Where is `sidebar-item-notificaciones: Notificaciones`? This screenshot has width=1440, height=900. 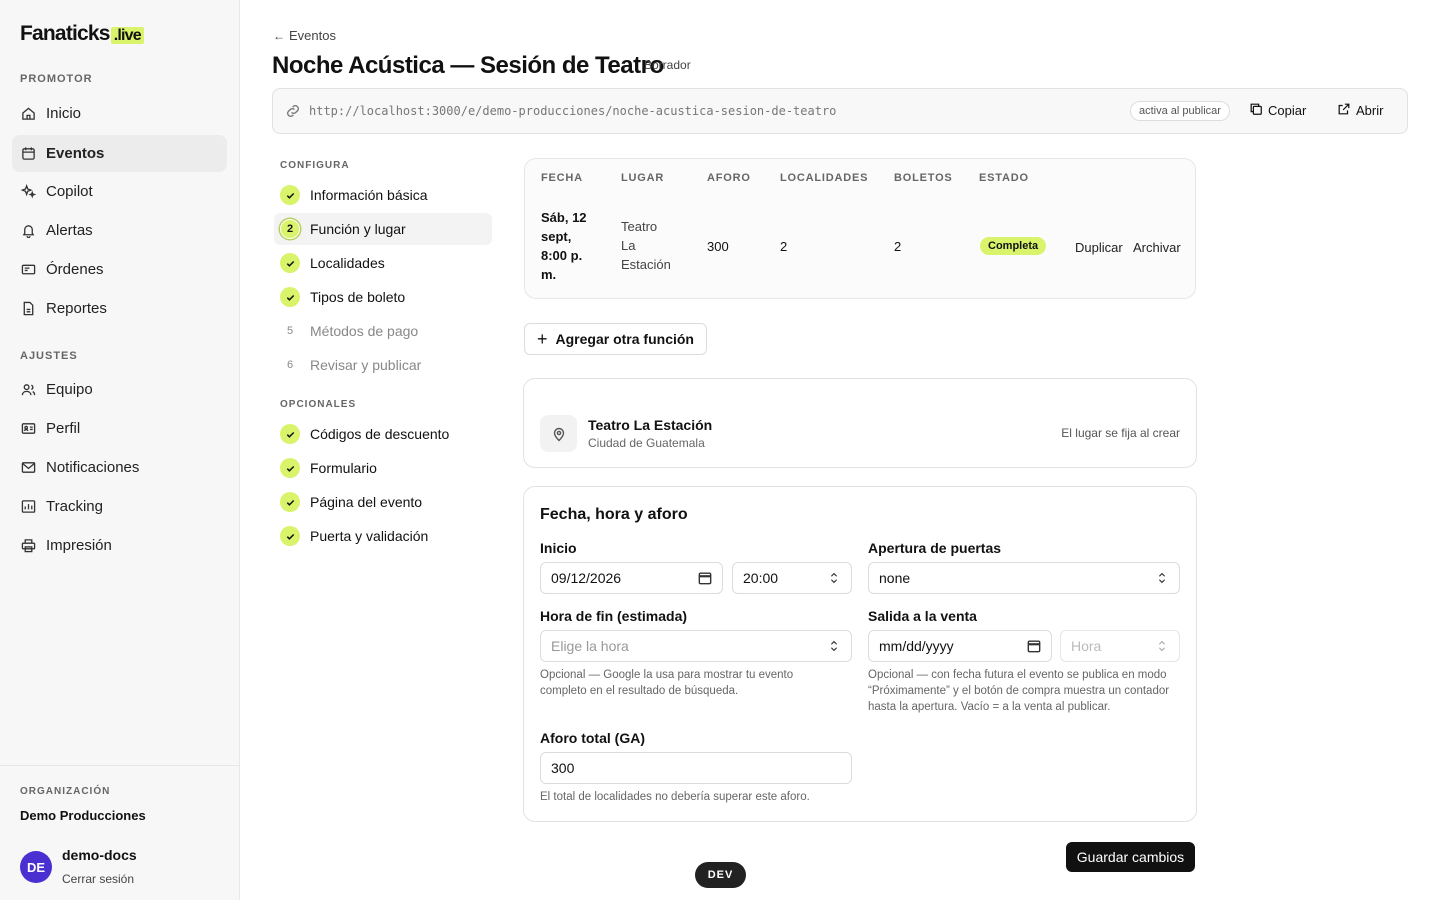
sidebar-item-notificaciones: Notificaciones is located at coordinates (119, 467).